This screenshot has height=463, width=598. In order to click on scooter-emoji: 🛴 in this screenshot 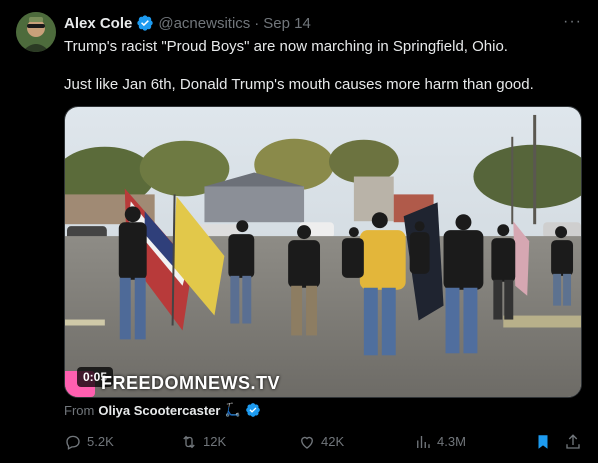, I will do `click(232, 409)`.